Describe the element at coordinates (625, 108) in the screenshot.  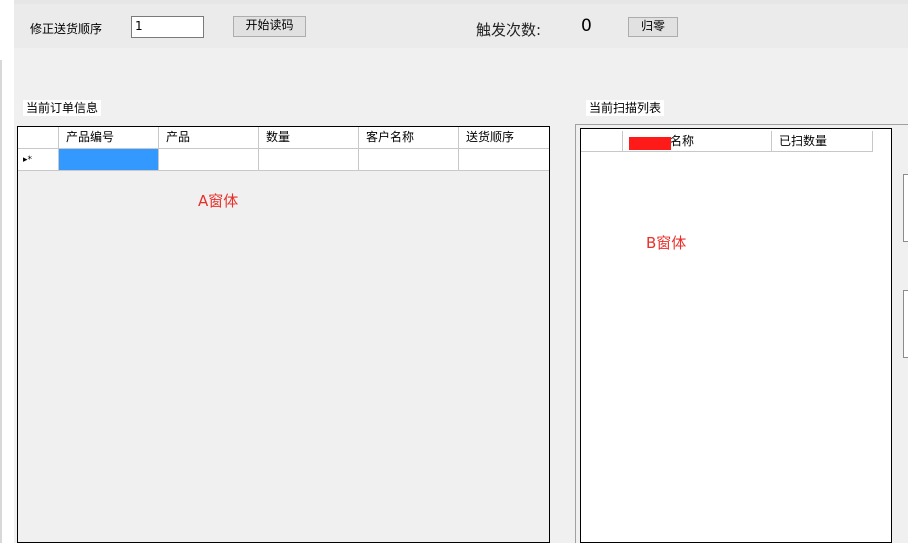
I see `scan-panel-title: 当前扫描列表` at that location.